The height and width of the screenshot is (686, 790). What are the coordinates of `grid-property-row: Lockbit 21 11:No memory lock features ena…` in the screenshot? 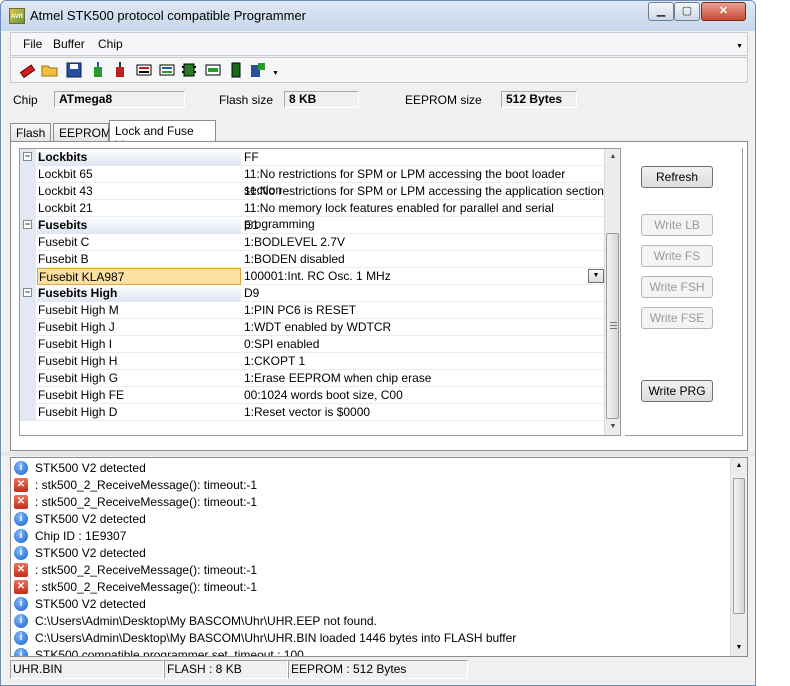 It's located at (313, 215).